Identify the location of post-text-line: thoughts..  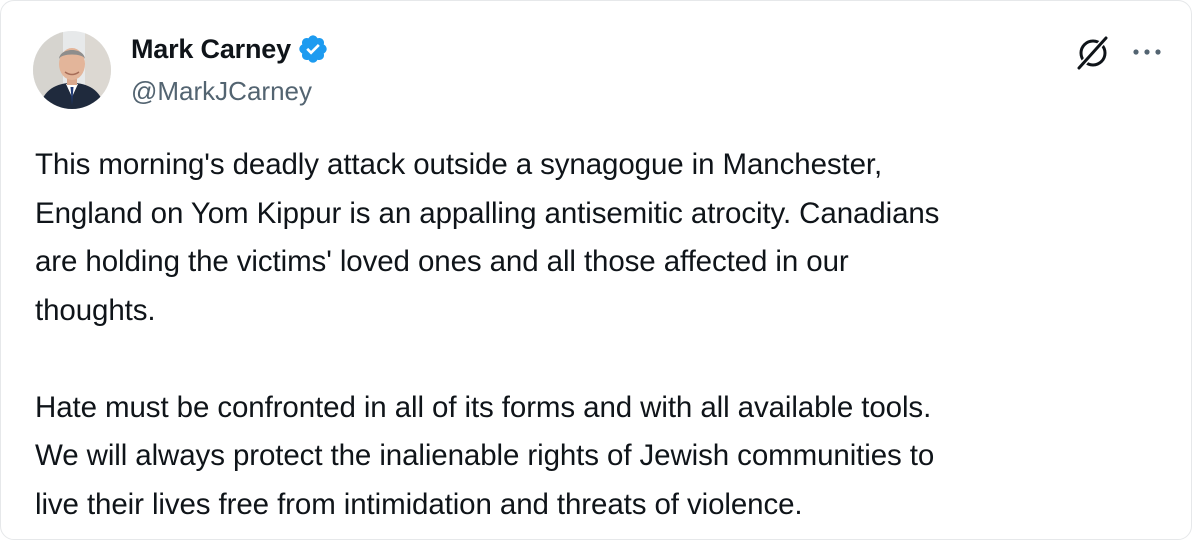
(95, 310).